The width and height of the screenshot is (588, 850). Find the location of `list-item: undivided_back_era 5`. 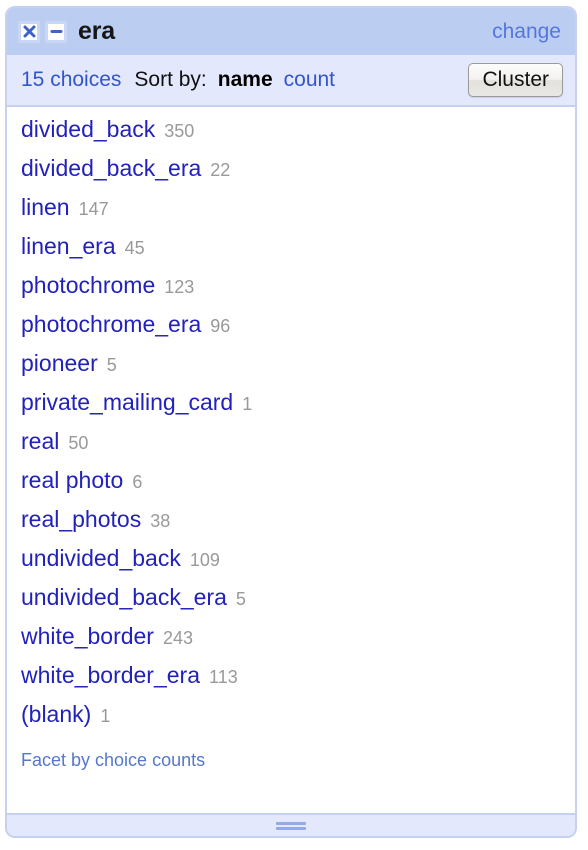

list-item: undivided_back_era 5 is located at coordinates (291, 603).